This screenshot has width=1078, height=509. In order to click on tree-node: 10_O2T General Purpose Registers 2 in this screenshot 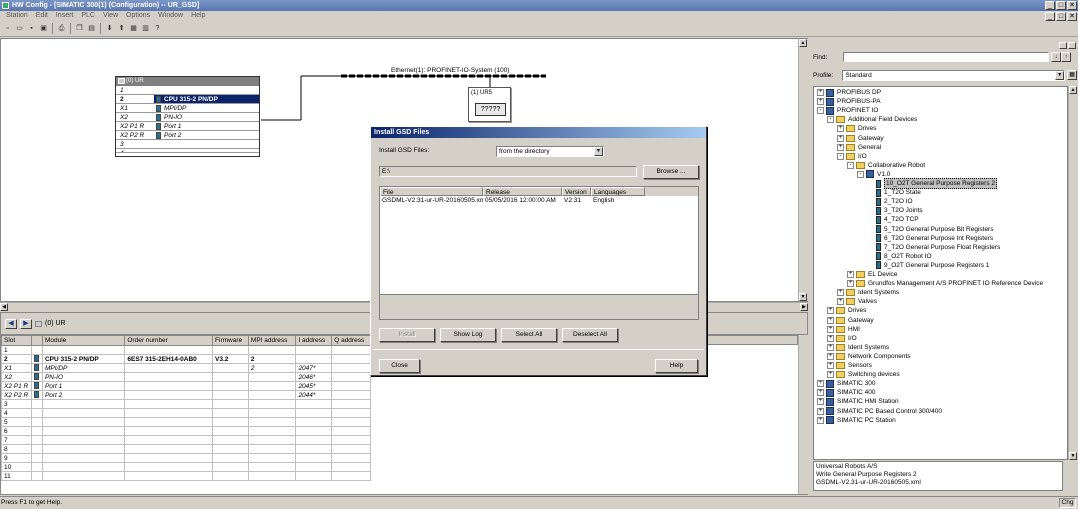, I will do `click(932, 183)`.